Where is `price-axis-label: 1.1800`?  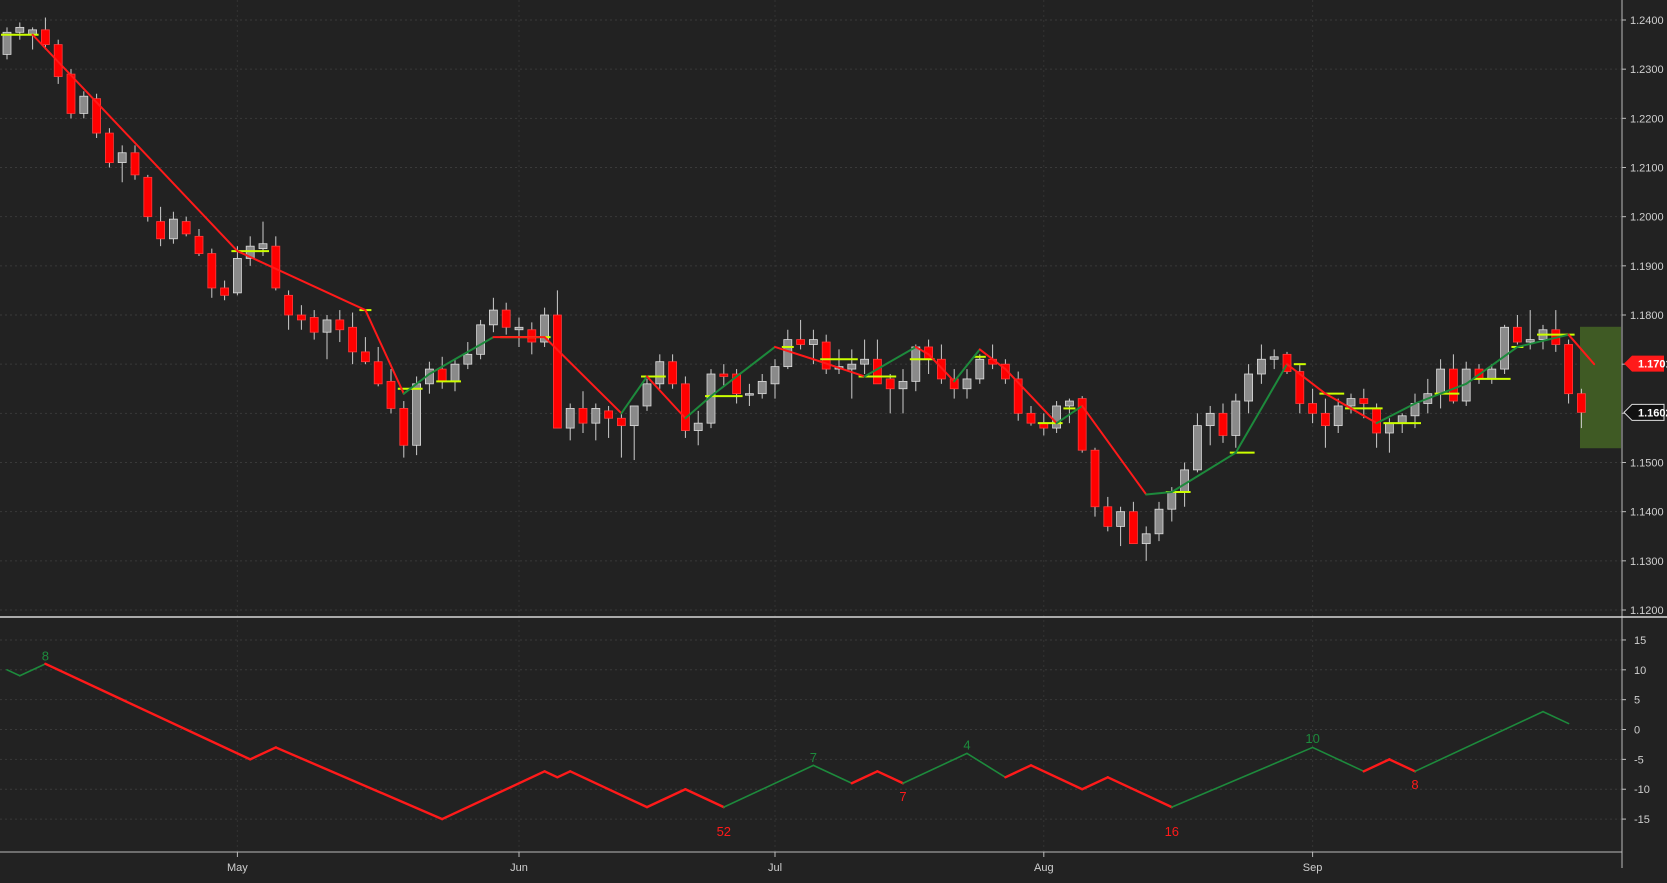
price-axis-label: 1.1800 is located at coordinates (1647, 316).